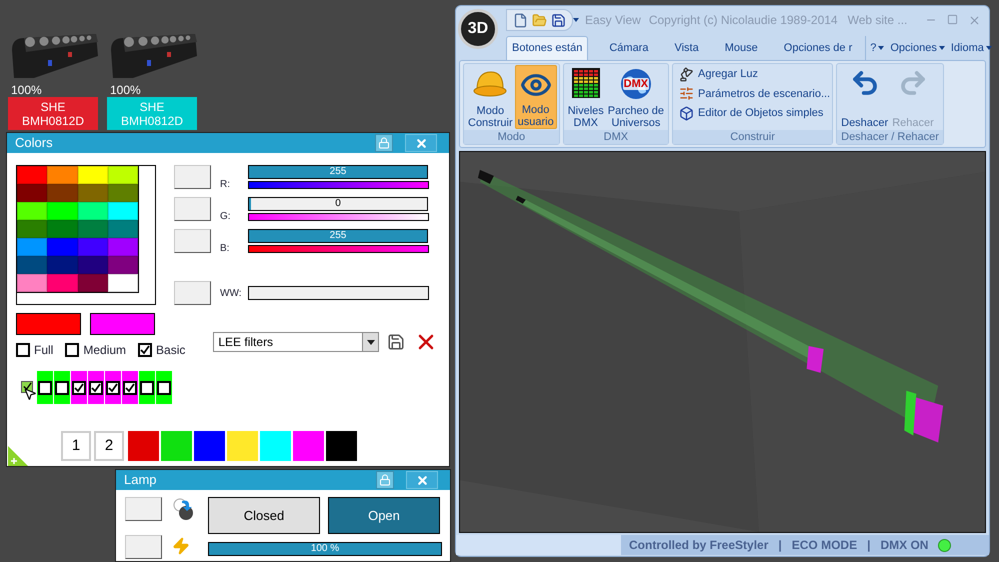 Image resolution: width=999 pixels, height=562 pixels. I want to click on new-file-icon, so click(520, 20).